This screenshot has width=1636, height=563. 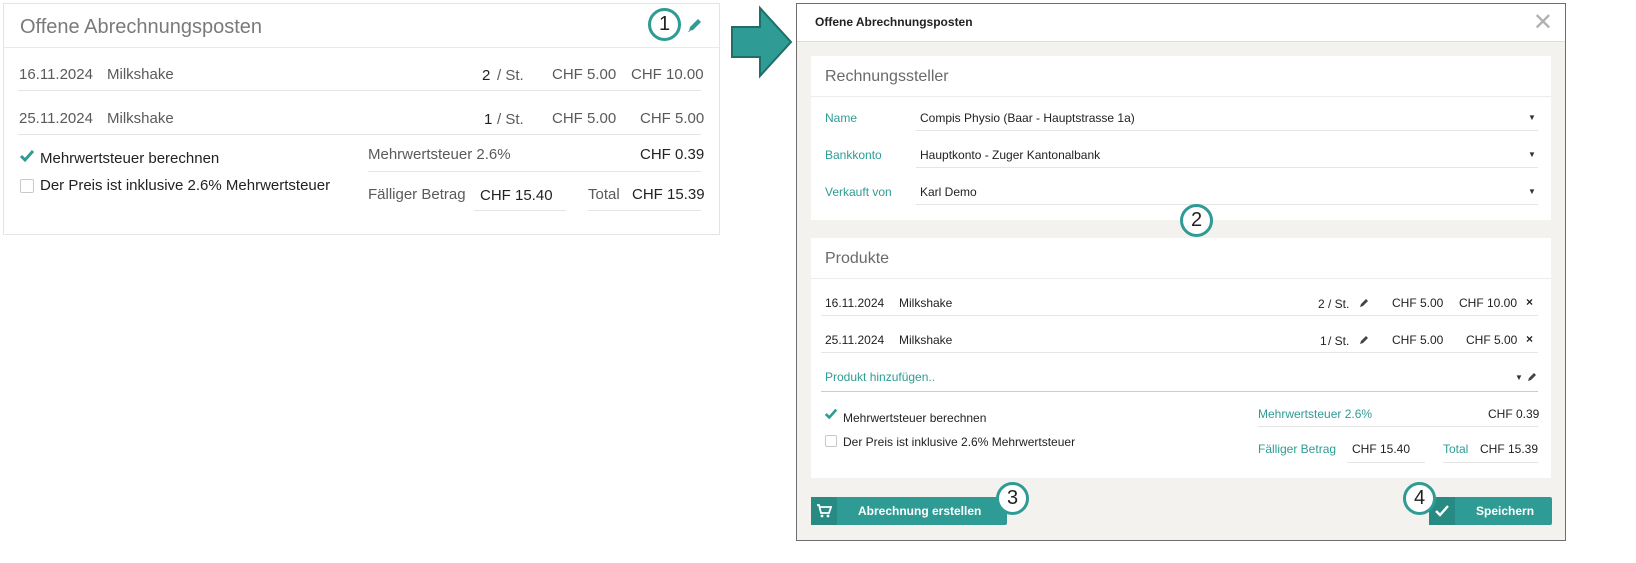 What do you see at coordinates (361, 26) in the screenshot?
I see `card-header: Offene Abrechnungsposten` at bounding box center [361, 26].